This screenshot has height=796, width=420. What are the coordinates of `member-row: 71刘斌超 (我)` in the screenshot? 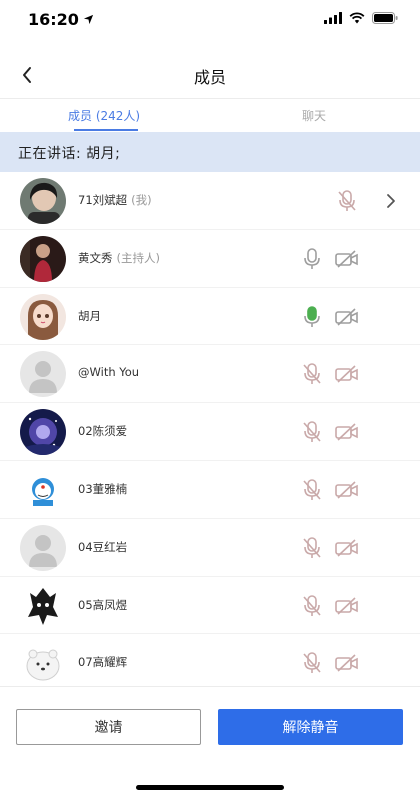 It's located at (210, 201).